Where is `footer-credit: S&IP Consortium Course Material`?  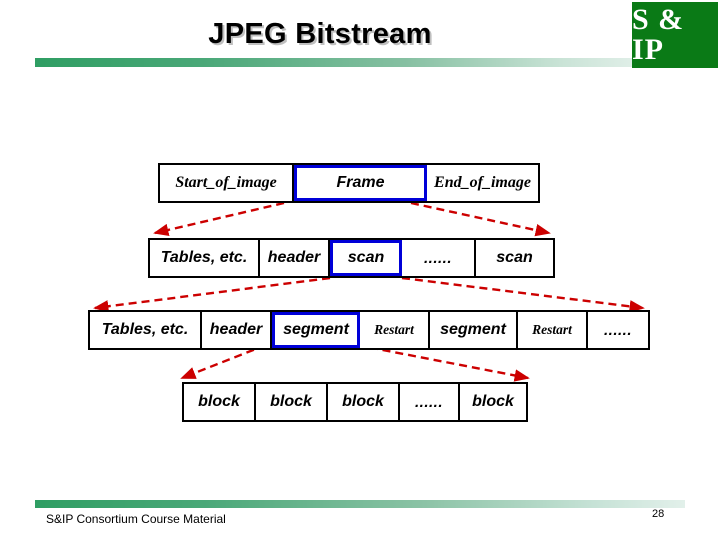 footer-credit: S&IP Consortium Course Material is located at coordinates (136, 519).